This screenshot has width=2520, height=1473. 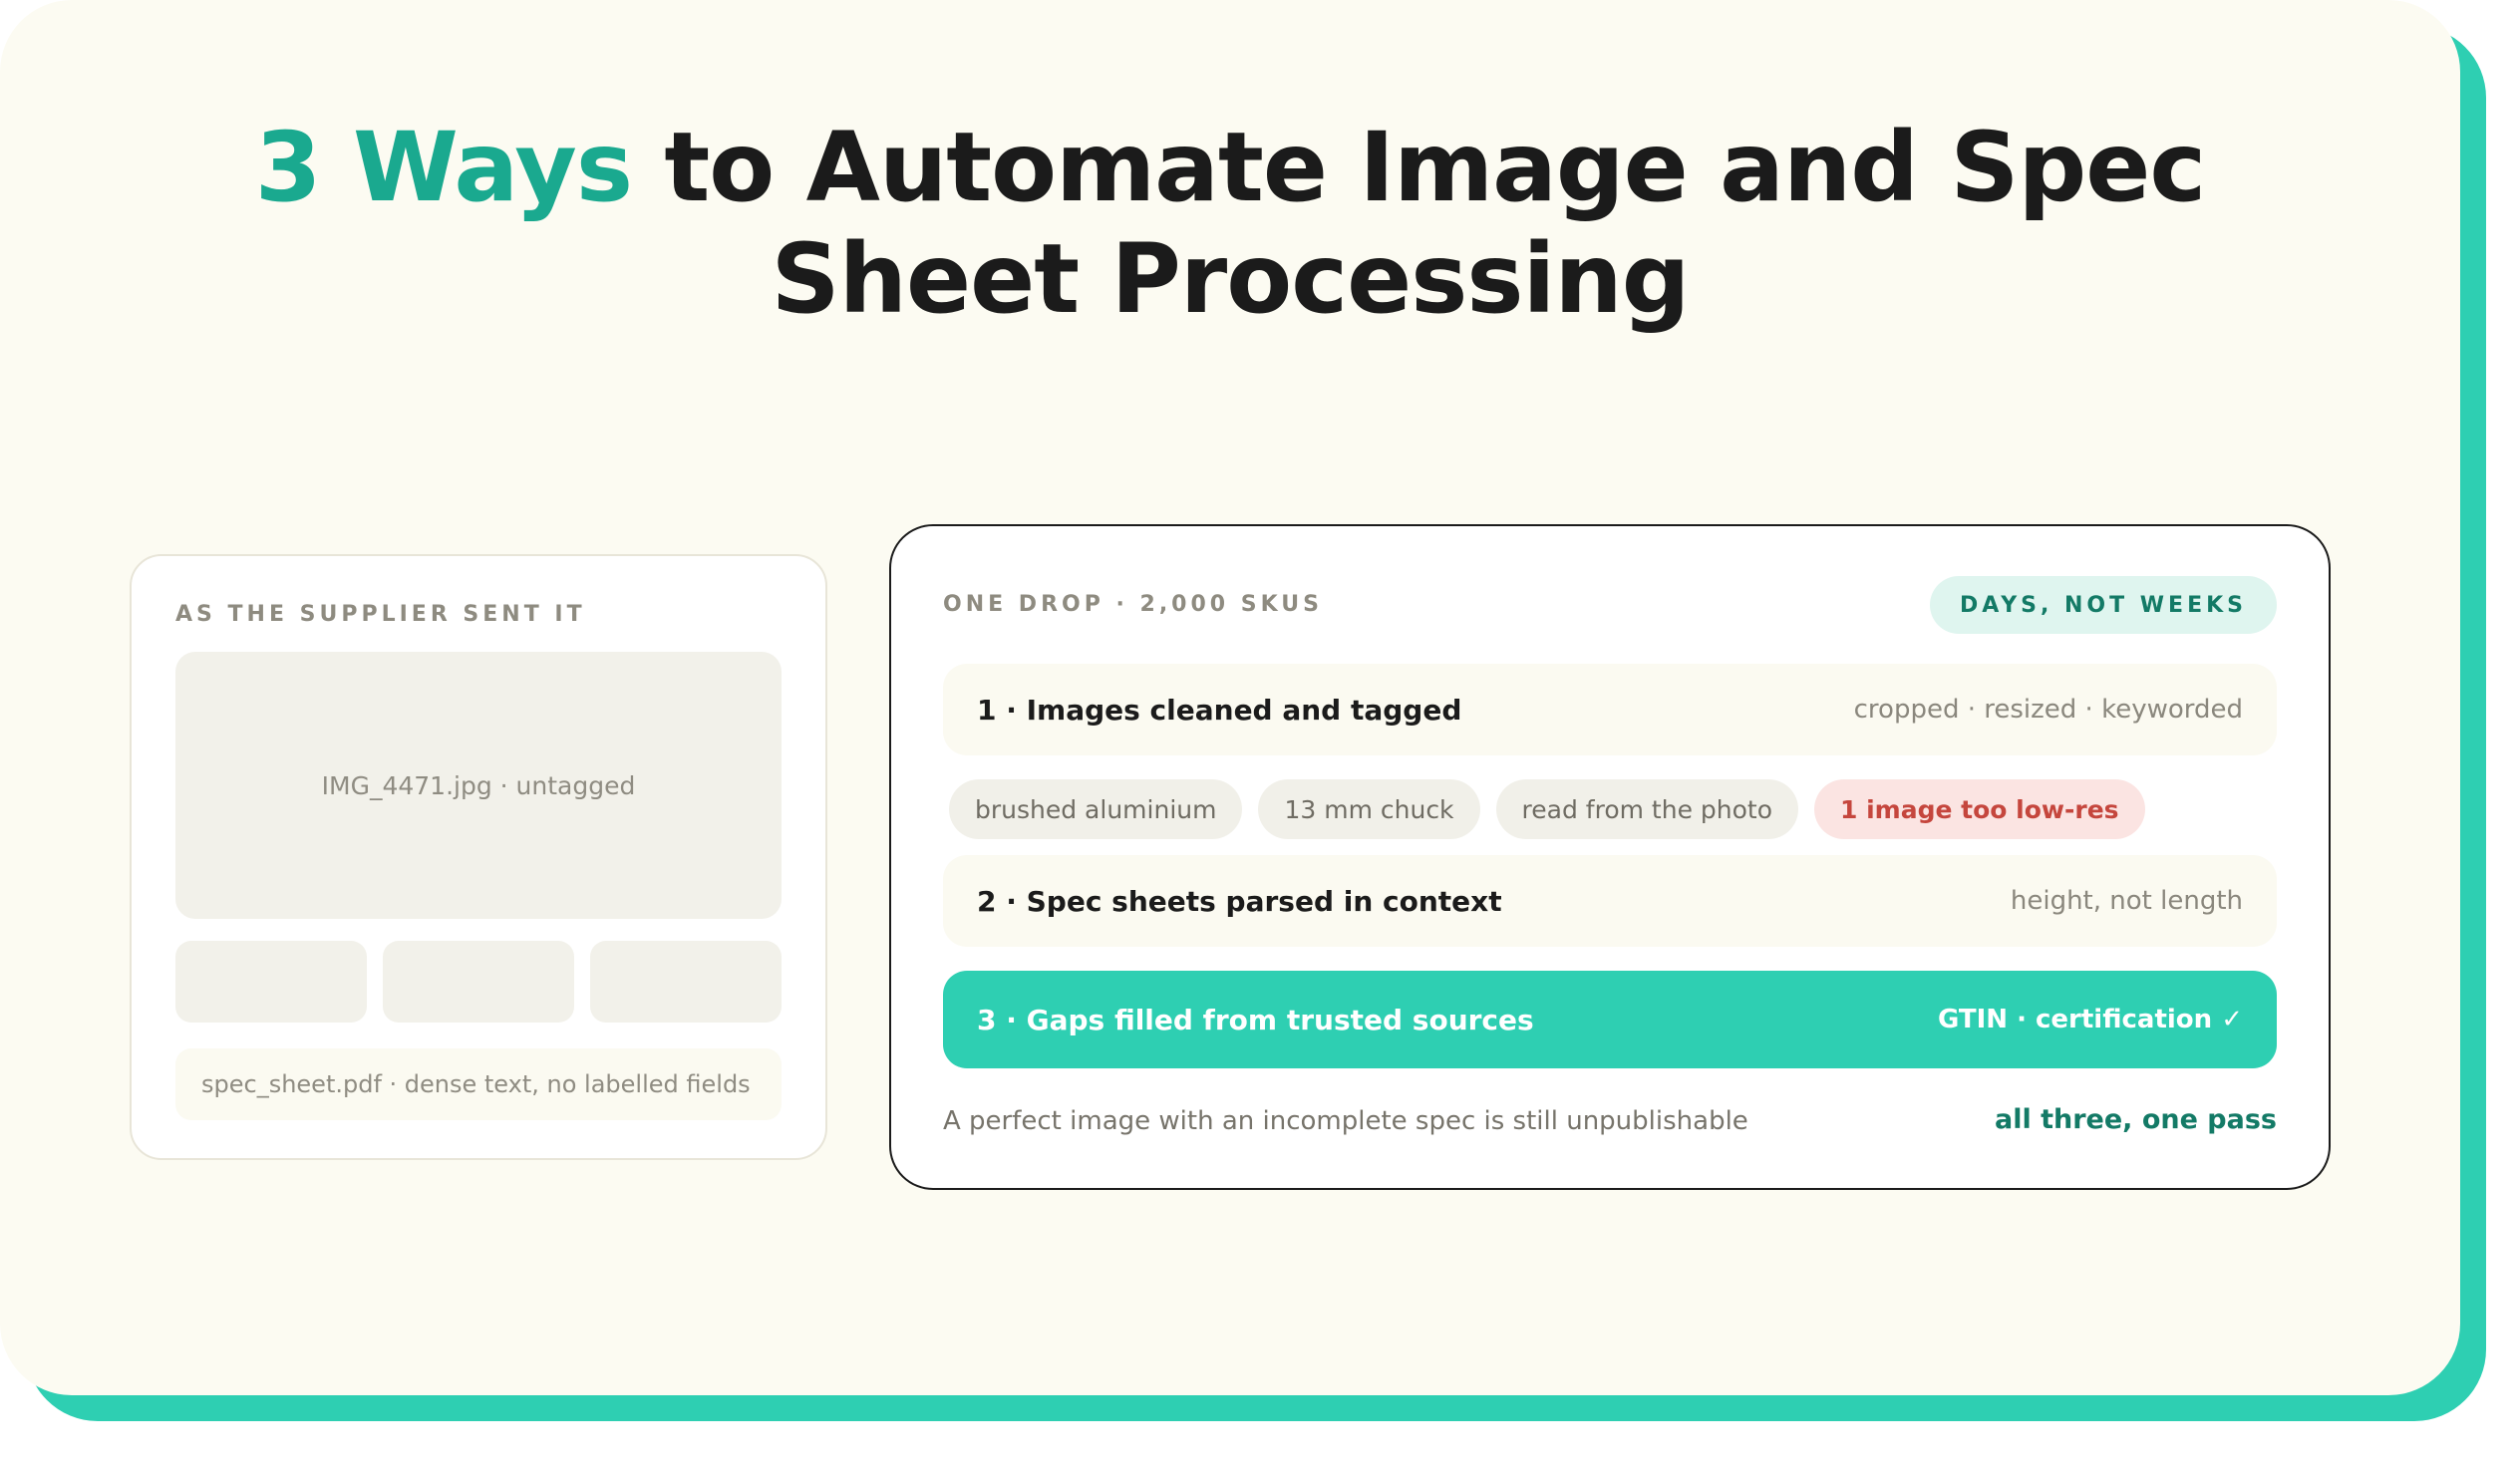 I want to click on headline-accent: 3 Ways, so click(x=443, y=168).